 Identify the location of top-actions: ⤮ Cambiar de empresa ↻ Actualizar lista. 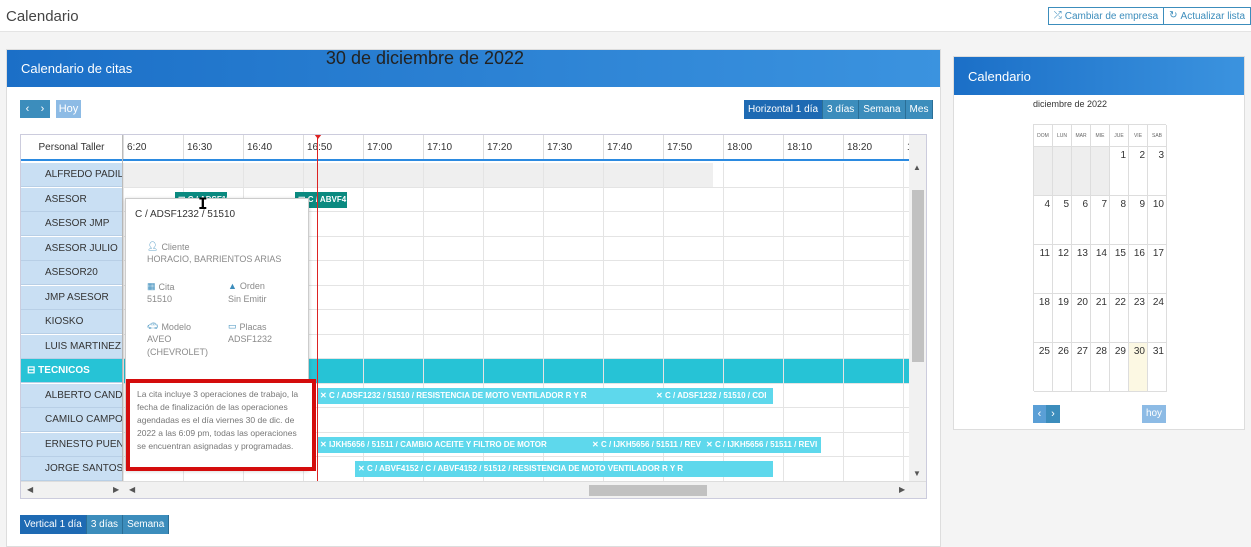
(1149, 16).